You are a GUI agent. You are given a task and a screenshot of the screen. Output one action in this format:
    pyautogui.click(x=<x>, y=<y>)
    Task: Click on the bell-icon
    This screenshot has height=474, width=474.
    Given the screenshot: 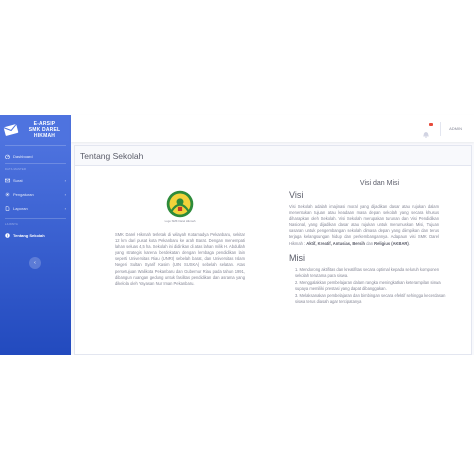 What is the action you would take?
    pyautogui.click(x=426, y=134)
    